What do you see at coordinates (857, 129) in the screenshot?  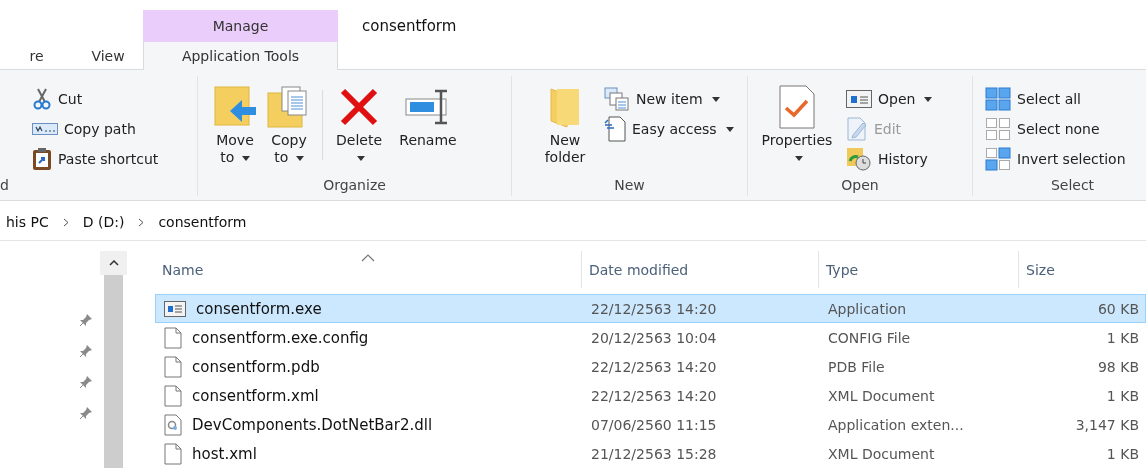 I see `edit-icon` at bounding box center [857, 129].